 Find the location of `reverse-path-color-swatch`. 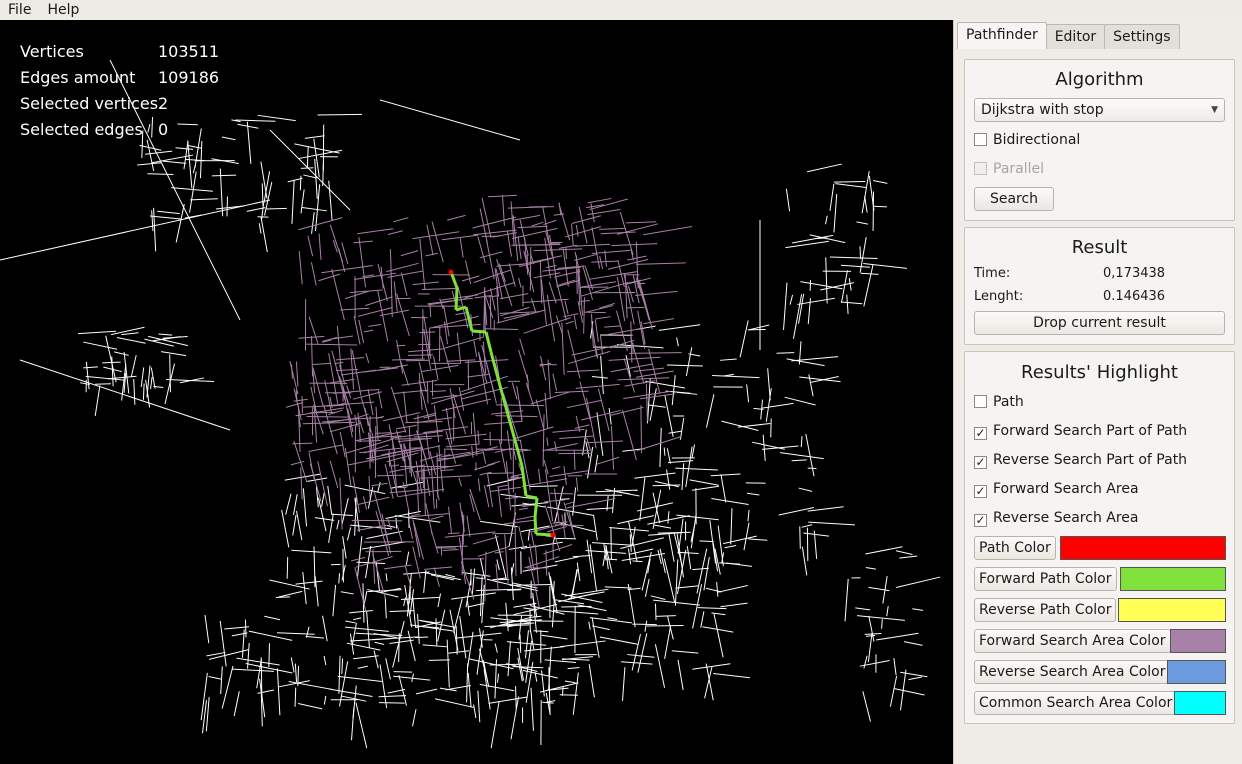

reverse-path-color-swatch is located at coordinates (1172, 610).